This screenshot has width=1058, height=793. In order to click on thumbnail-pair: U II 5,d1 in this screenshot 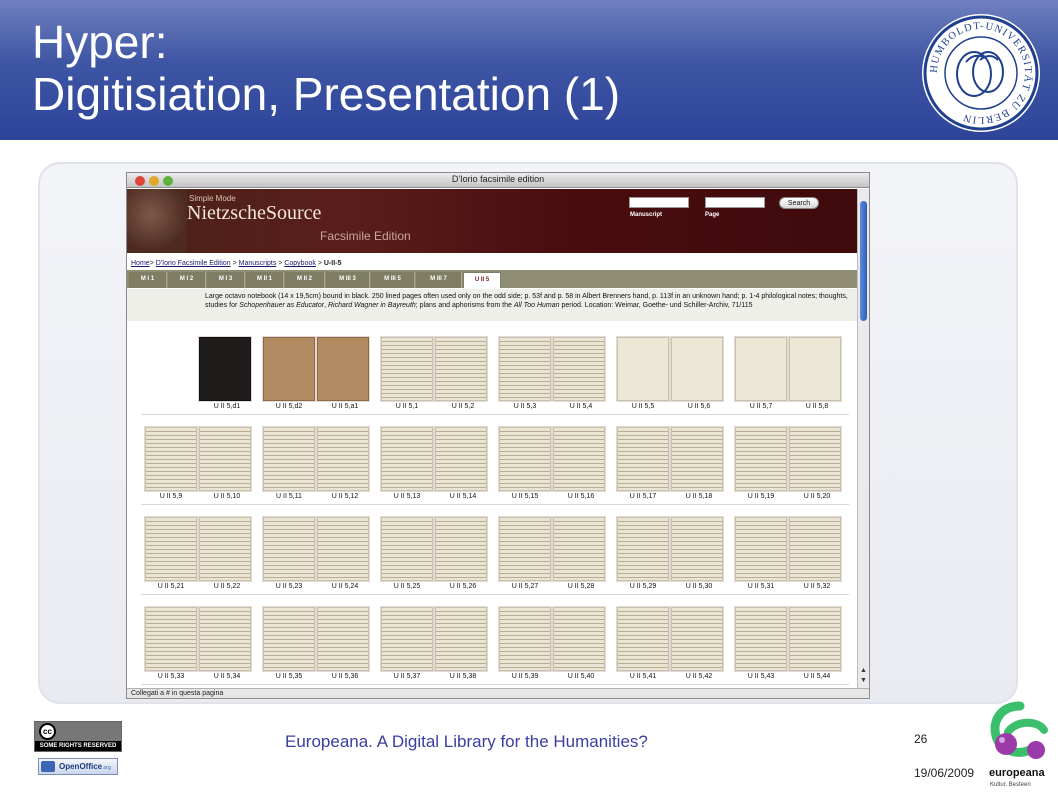, I will do `click(200, 377)`.